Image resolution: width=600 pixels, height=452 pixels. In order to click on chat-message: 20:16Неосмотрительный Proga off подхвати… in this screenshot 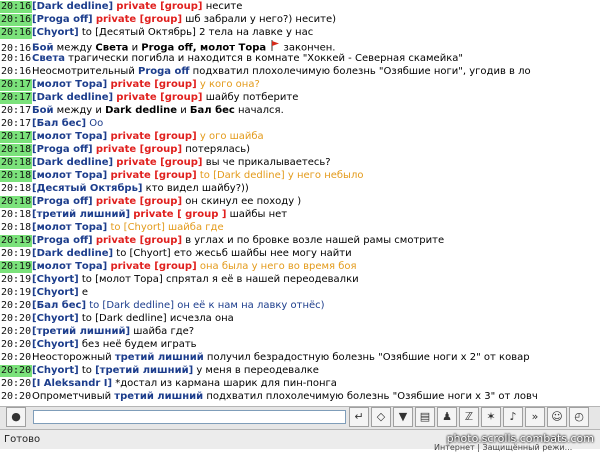, I will do `click(265, 72)`.